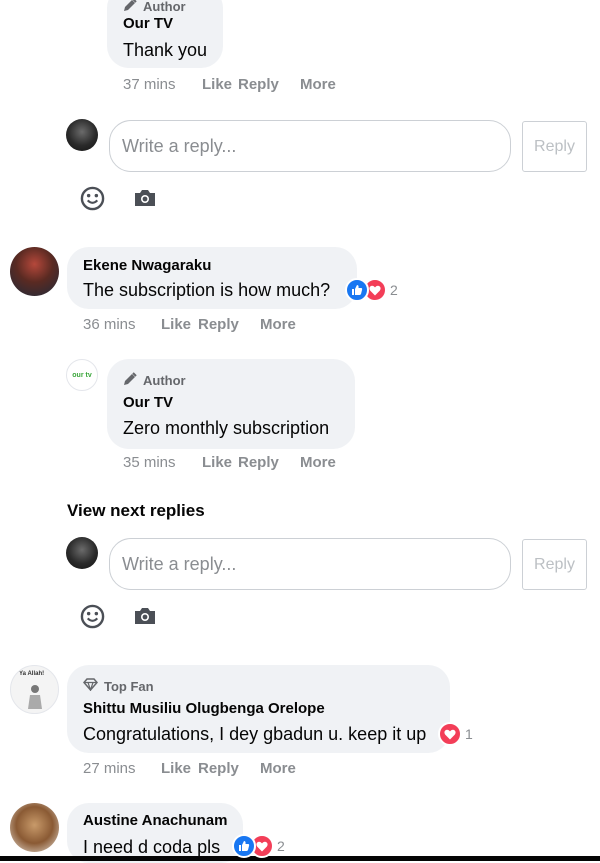  What do you see at coordinates (165, 34) in the screenshot?
I see `comment-bubble: Author Our TV Thank you` at bounding box center [165, 34].